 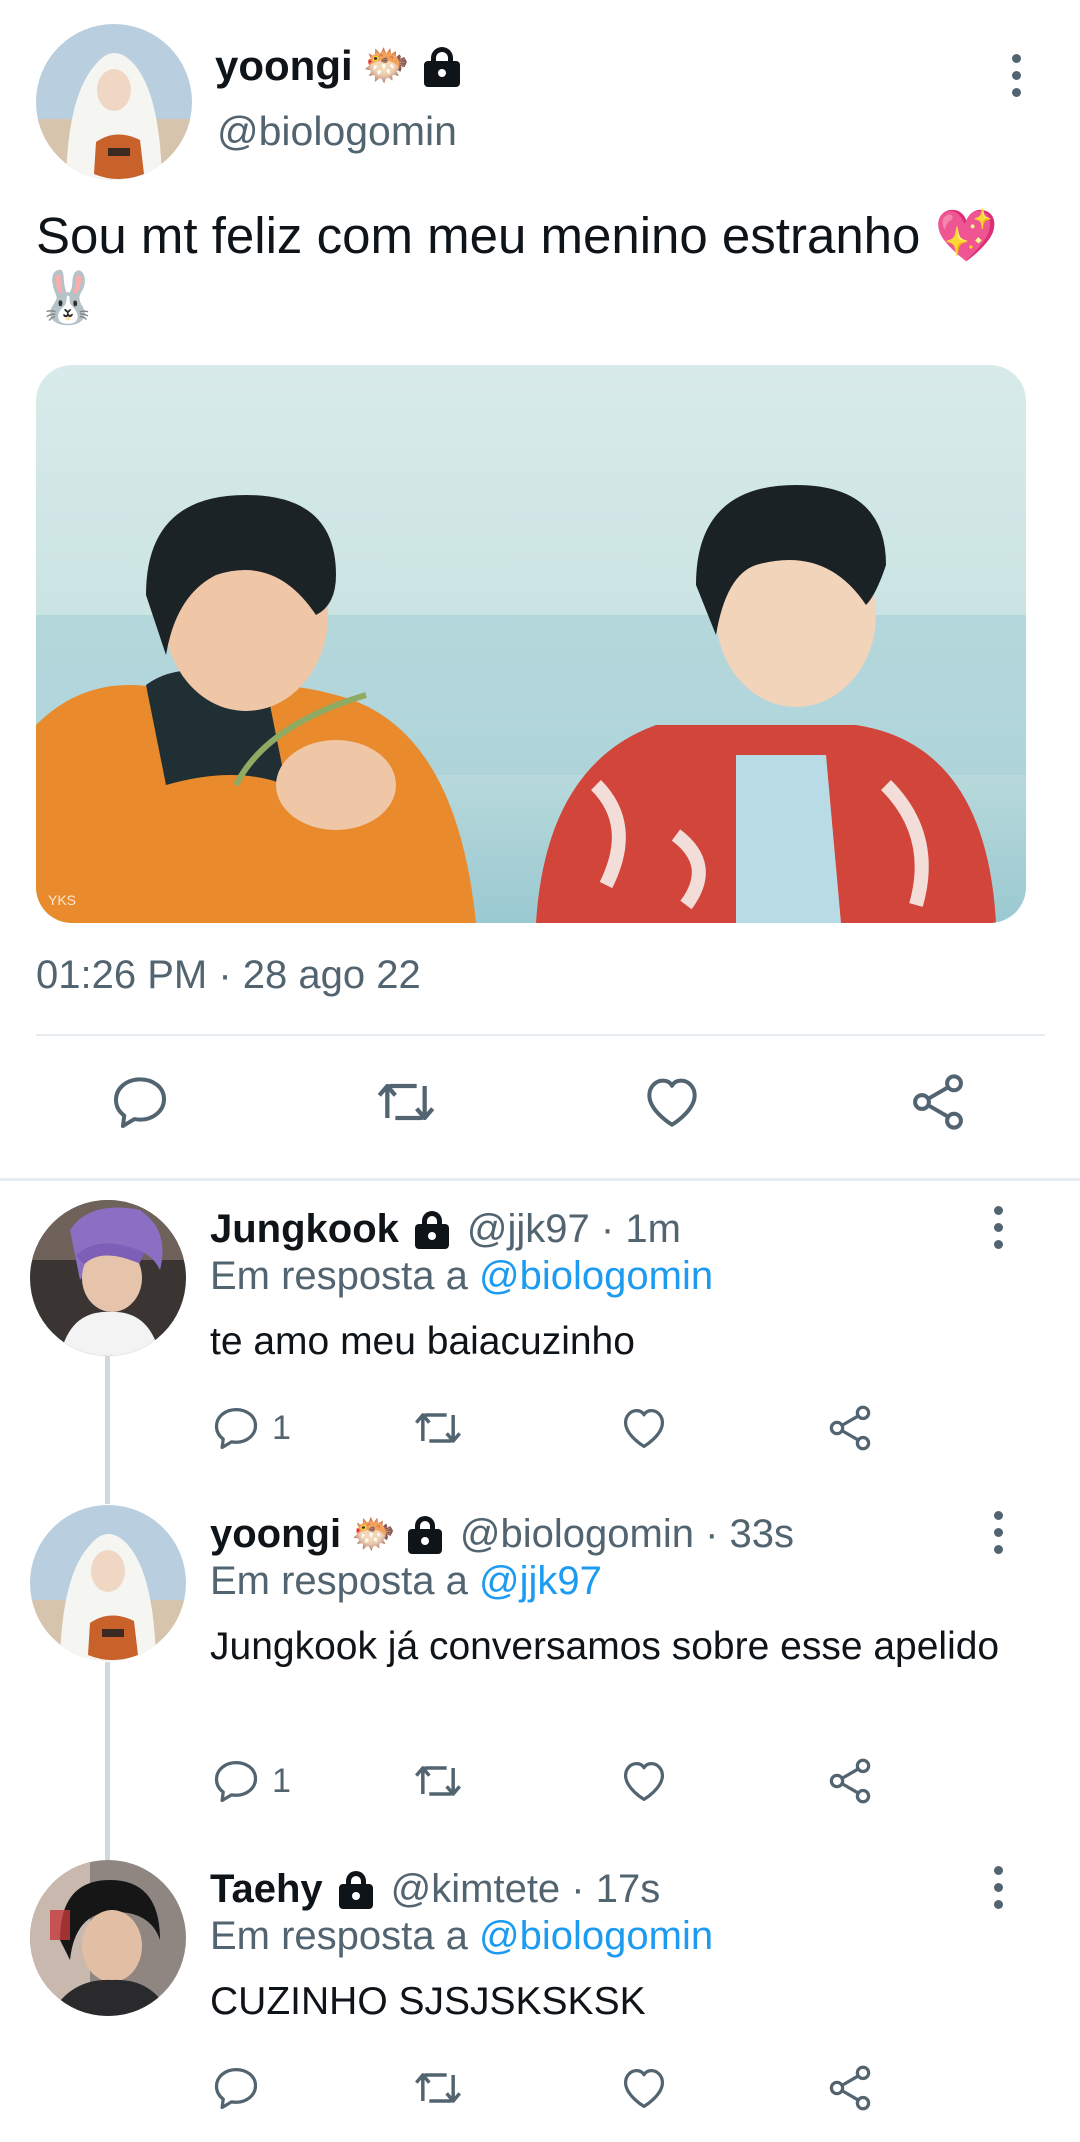 I want to click on author-name: yoongi, so click(x=284, y=66).